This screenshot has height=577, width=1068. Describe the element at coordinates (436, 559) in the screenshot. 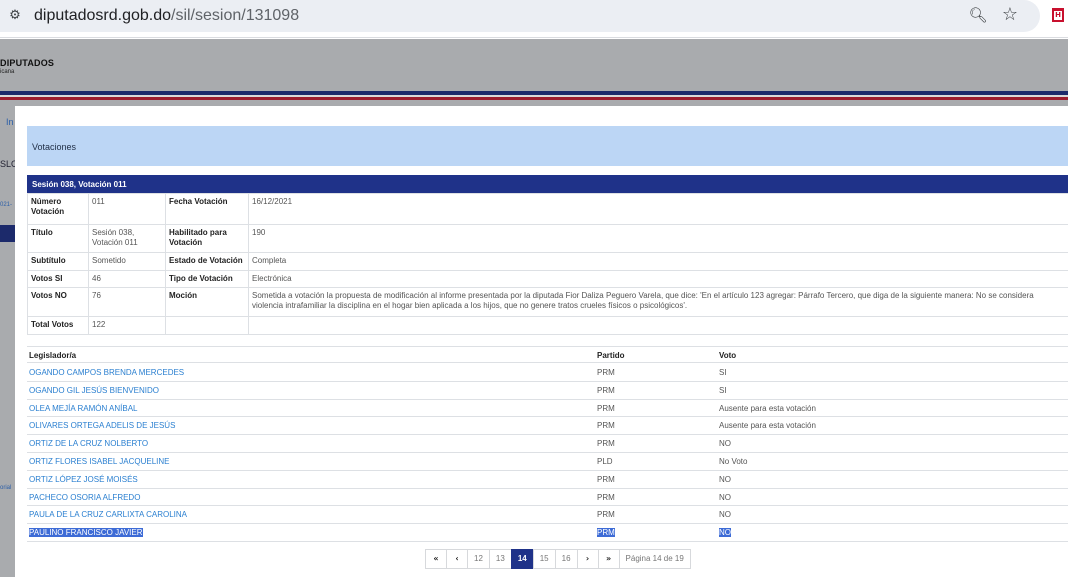

I see `first-page-button: «` at that location.